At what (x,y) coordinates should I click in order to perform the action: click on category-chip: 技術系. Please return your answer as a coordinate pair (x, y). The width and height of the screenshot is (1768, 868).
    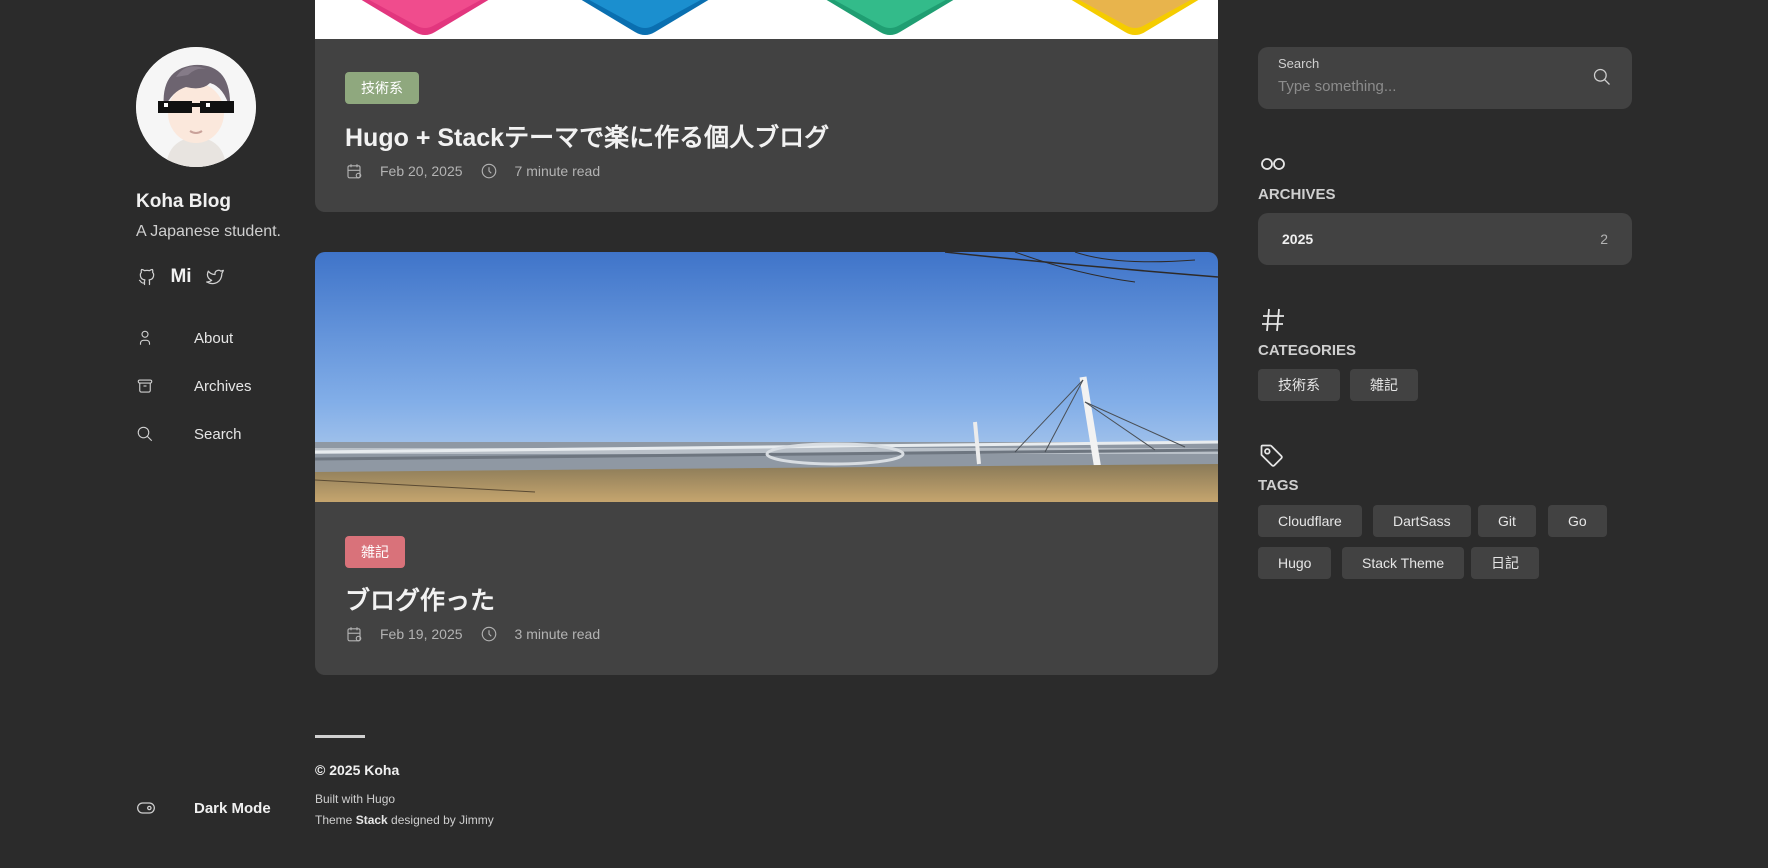
    Looking at the image, I should click on (1299, 385).